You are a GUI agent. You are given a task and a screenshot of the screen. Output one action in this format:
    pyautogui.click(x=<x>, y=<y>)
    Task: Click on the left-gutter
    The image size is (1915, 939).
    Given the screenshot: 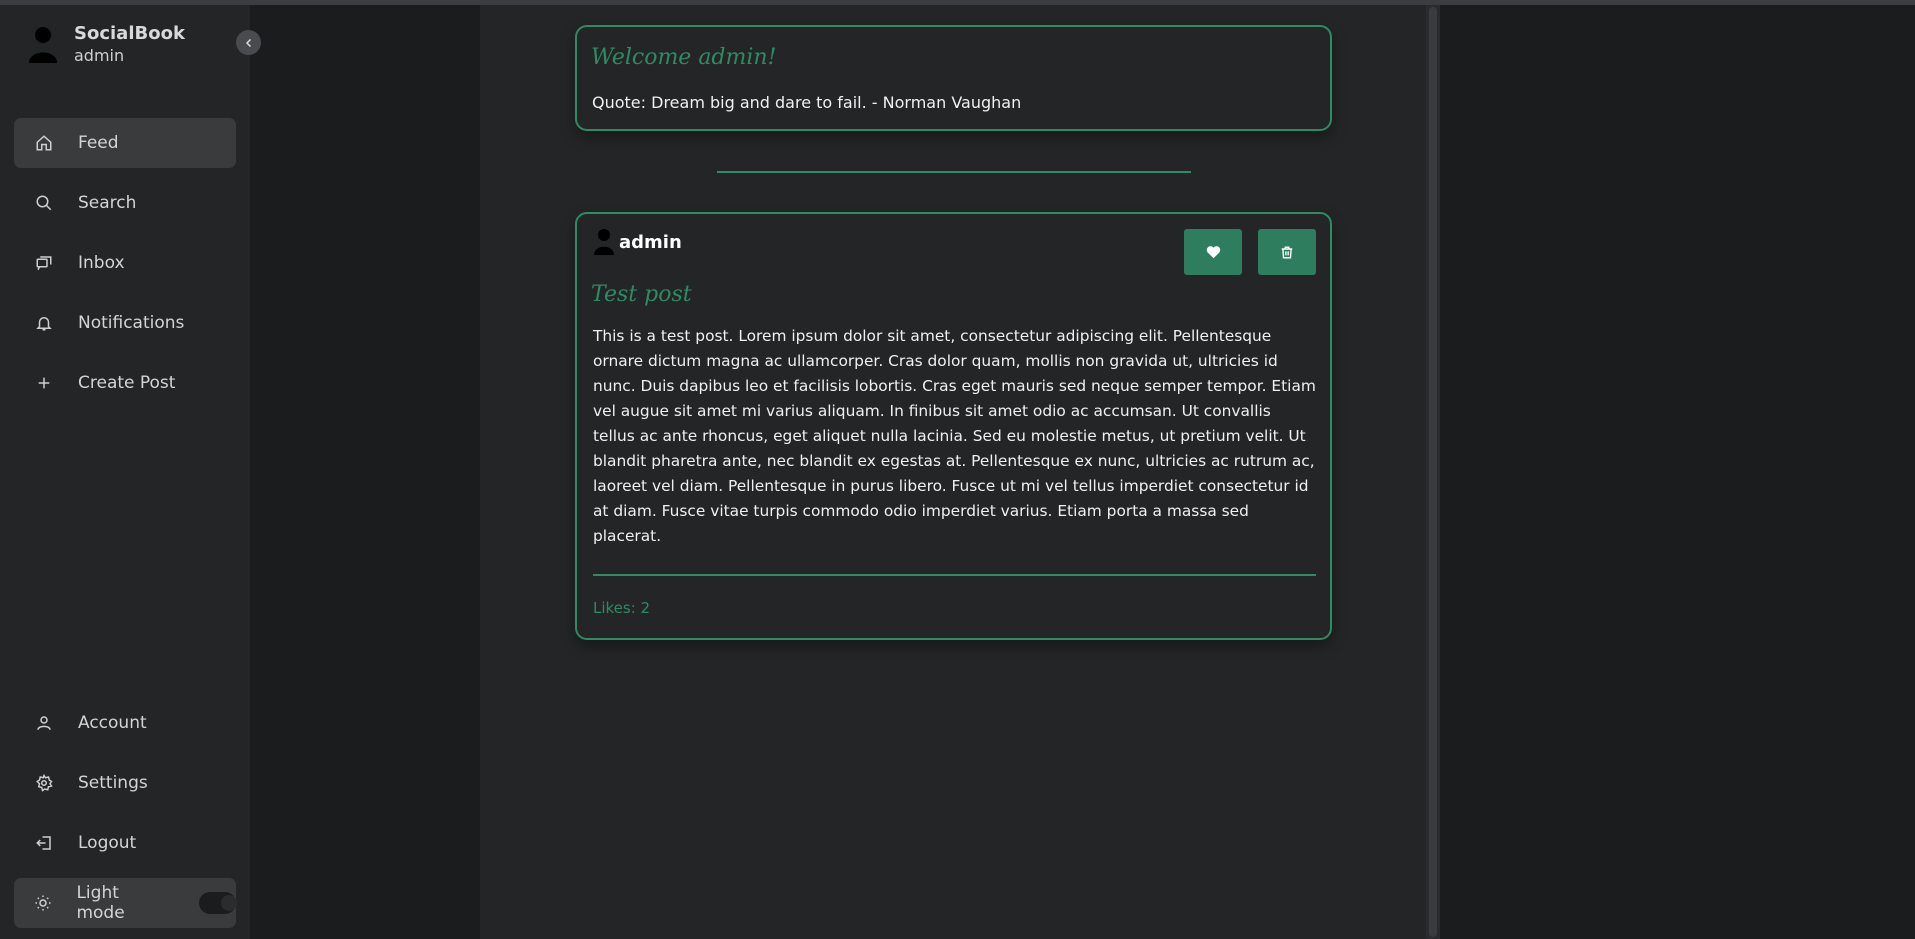 What is the action you would take?
    pyautogui.click(x=365, y=472)
    